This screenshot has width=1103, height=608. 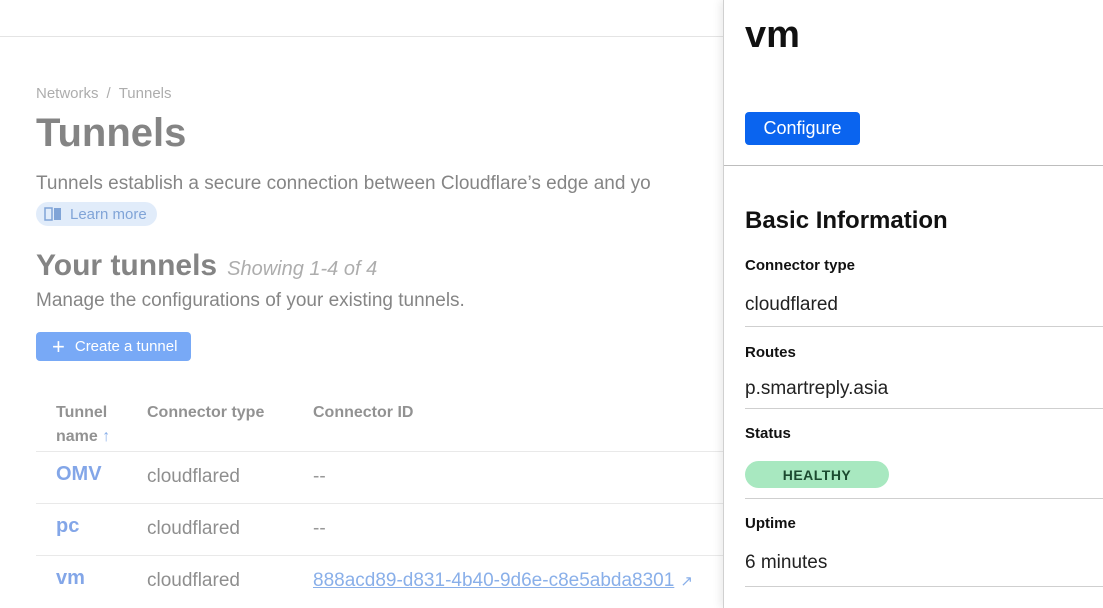 What do you see at coordinates (770, 523) in the screenshot?
I see `uptime-label: Uptime` at bounding box center [770, 523].